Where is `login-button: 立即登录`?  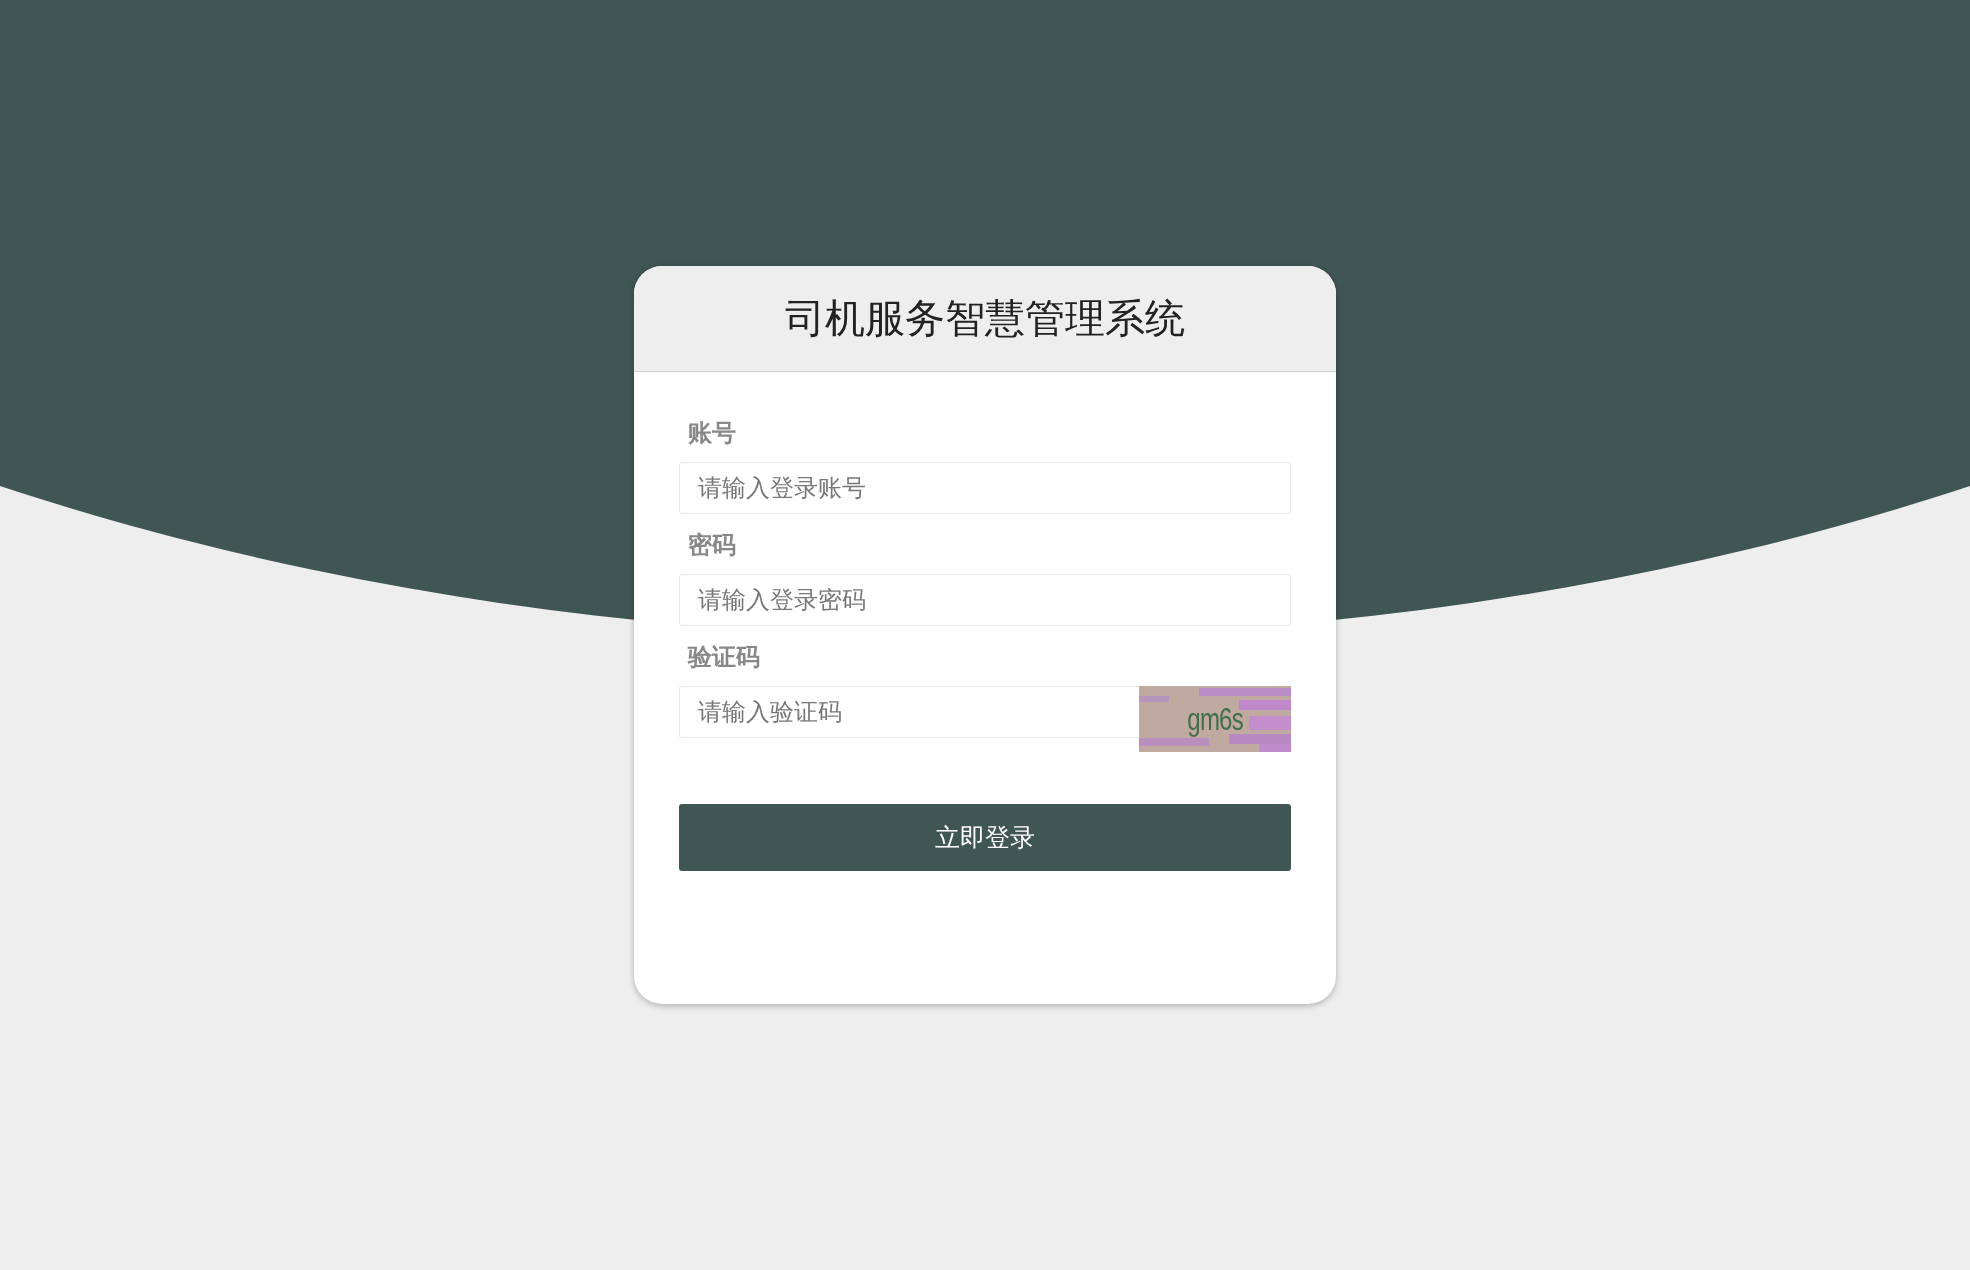 login-button: 立即登录 is located at coordinates (985, 837).